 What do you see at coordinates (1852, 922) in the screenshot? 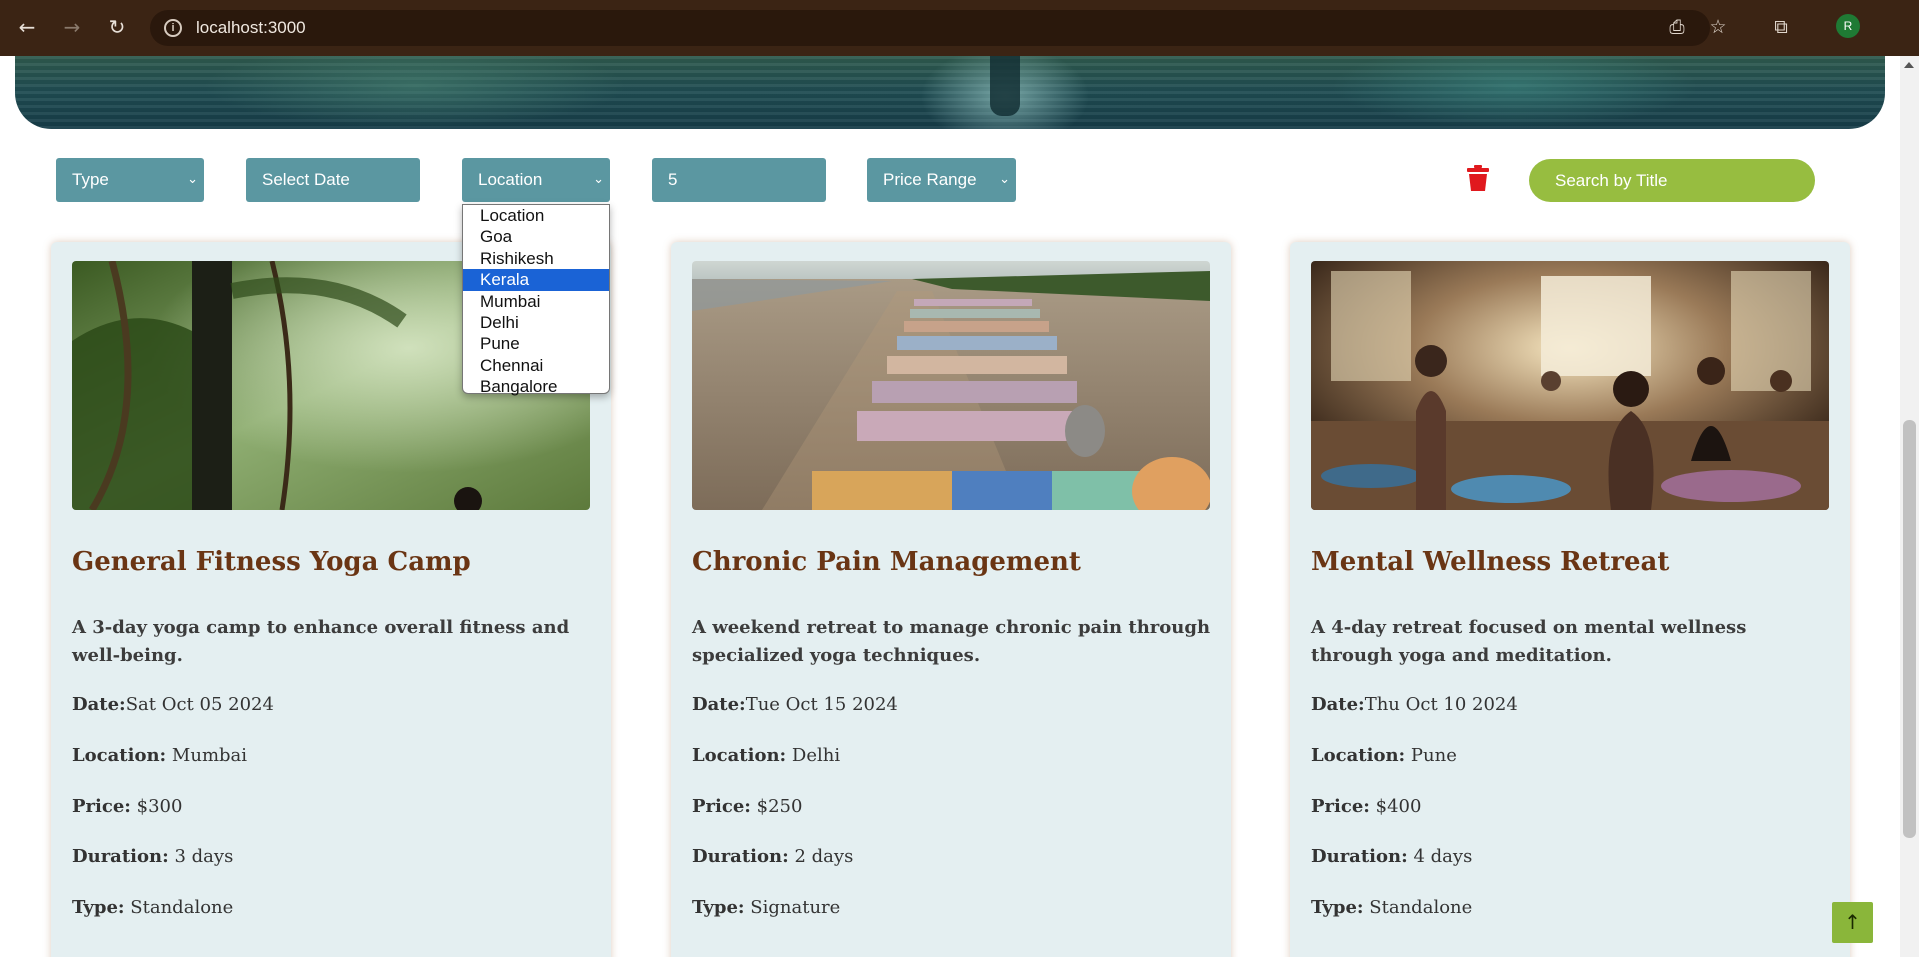
I see `scroll-to-top-button: ↑` at bounding box center [1852, 922].